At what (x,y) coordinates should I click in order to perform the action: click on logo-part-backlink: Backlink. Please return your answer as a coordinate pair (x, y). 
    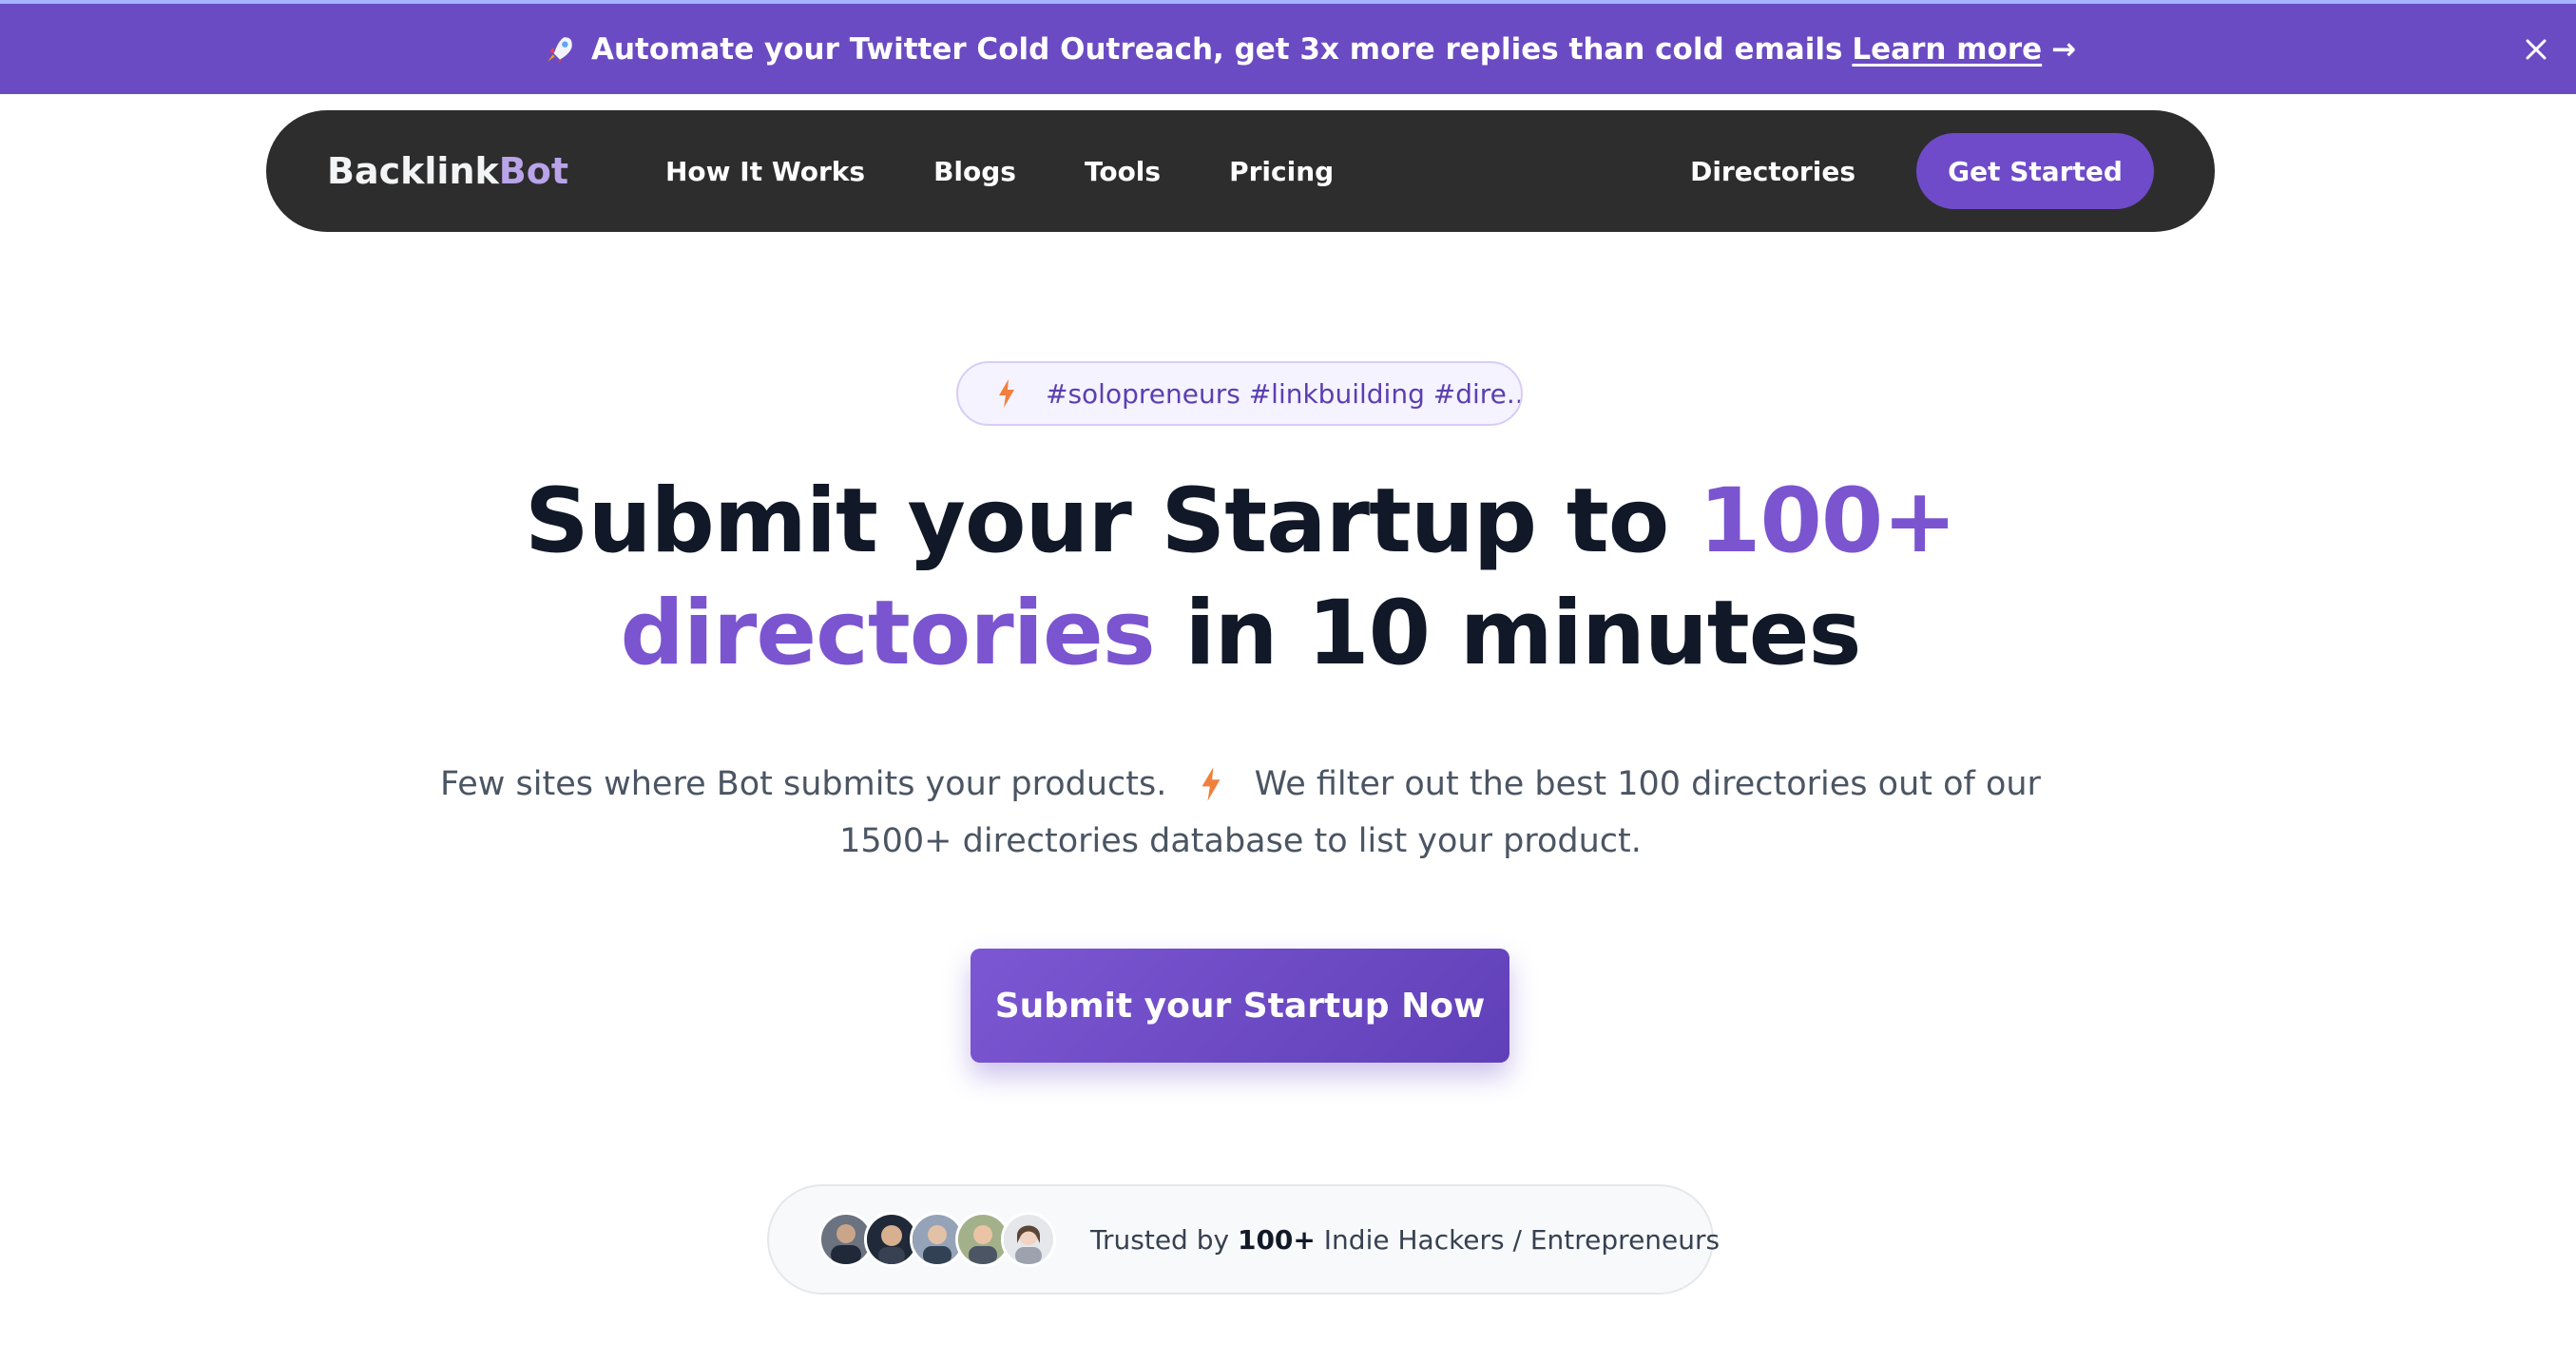
    Looking at the image, I should click on (413, 171).